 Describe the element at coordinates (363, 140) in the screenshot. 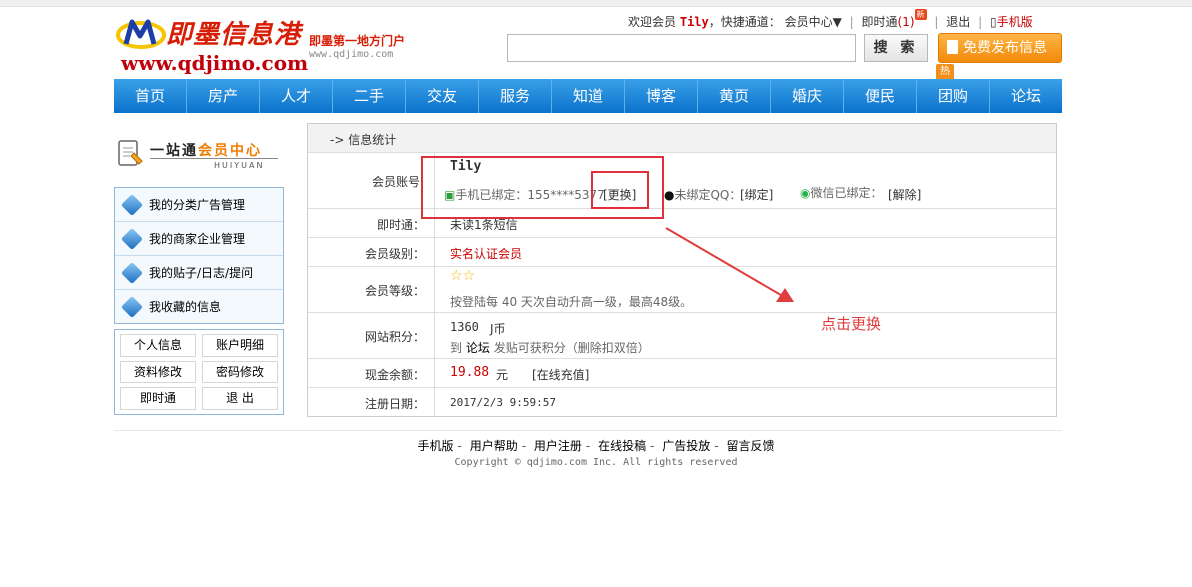

I see `panel-title: -> 信息统计` at that location.